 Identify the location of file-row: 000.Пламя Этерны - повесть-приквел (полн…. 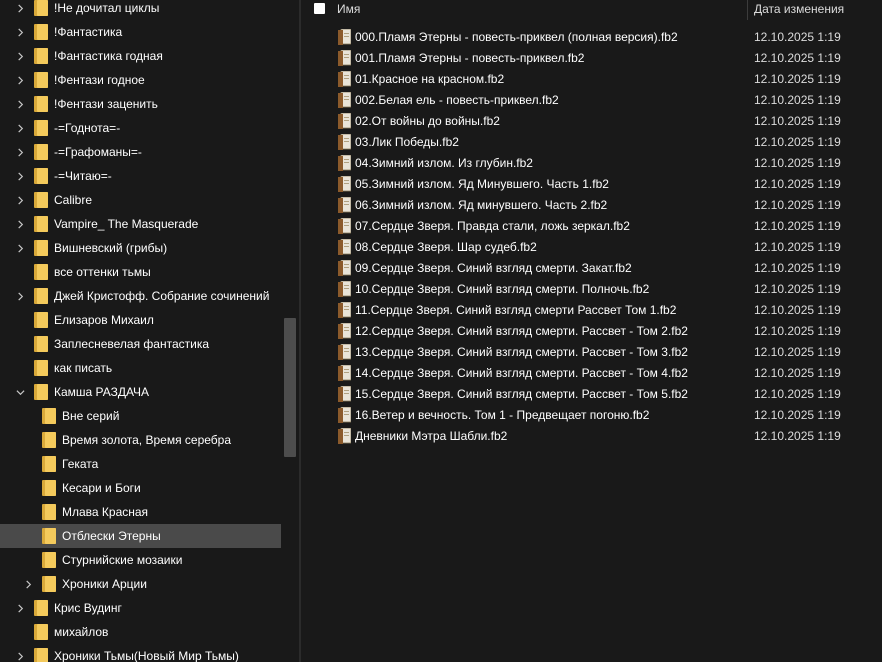
(591, 37).